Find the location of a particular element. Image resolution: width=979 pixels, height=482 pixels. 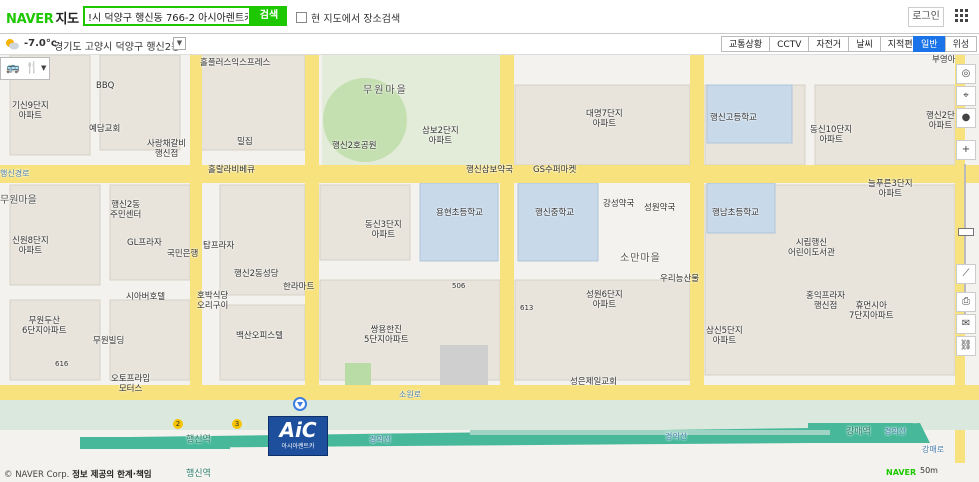

label-otofraim: 오토프라임 모터스 is located at coordinates (130, 384).